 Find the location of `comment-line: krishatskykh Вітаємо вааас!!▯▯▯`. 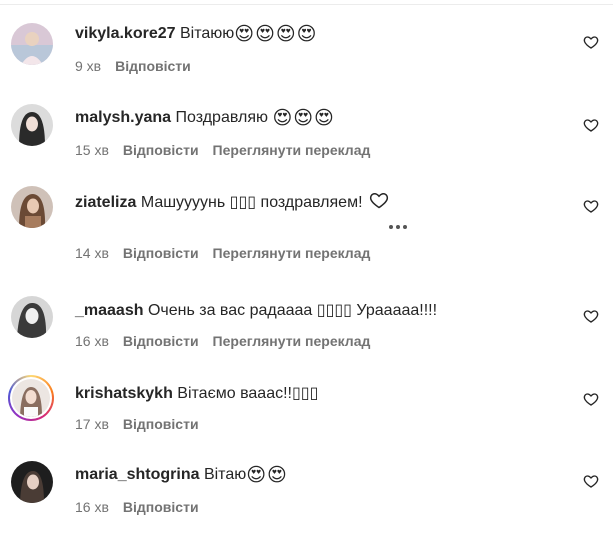

comment-line: krishatskykh Вітаємо вааас!!▯▯▯ is located at coordinates (196, 394).